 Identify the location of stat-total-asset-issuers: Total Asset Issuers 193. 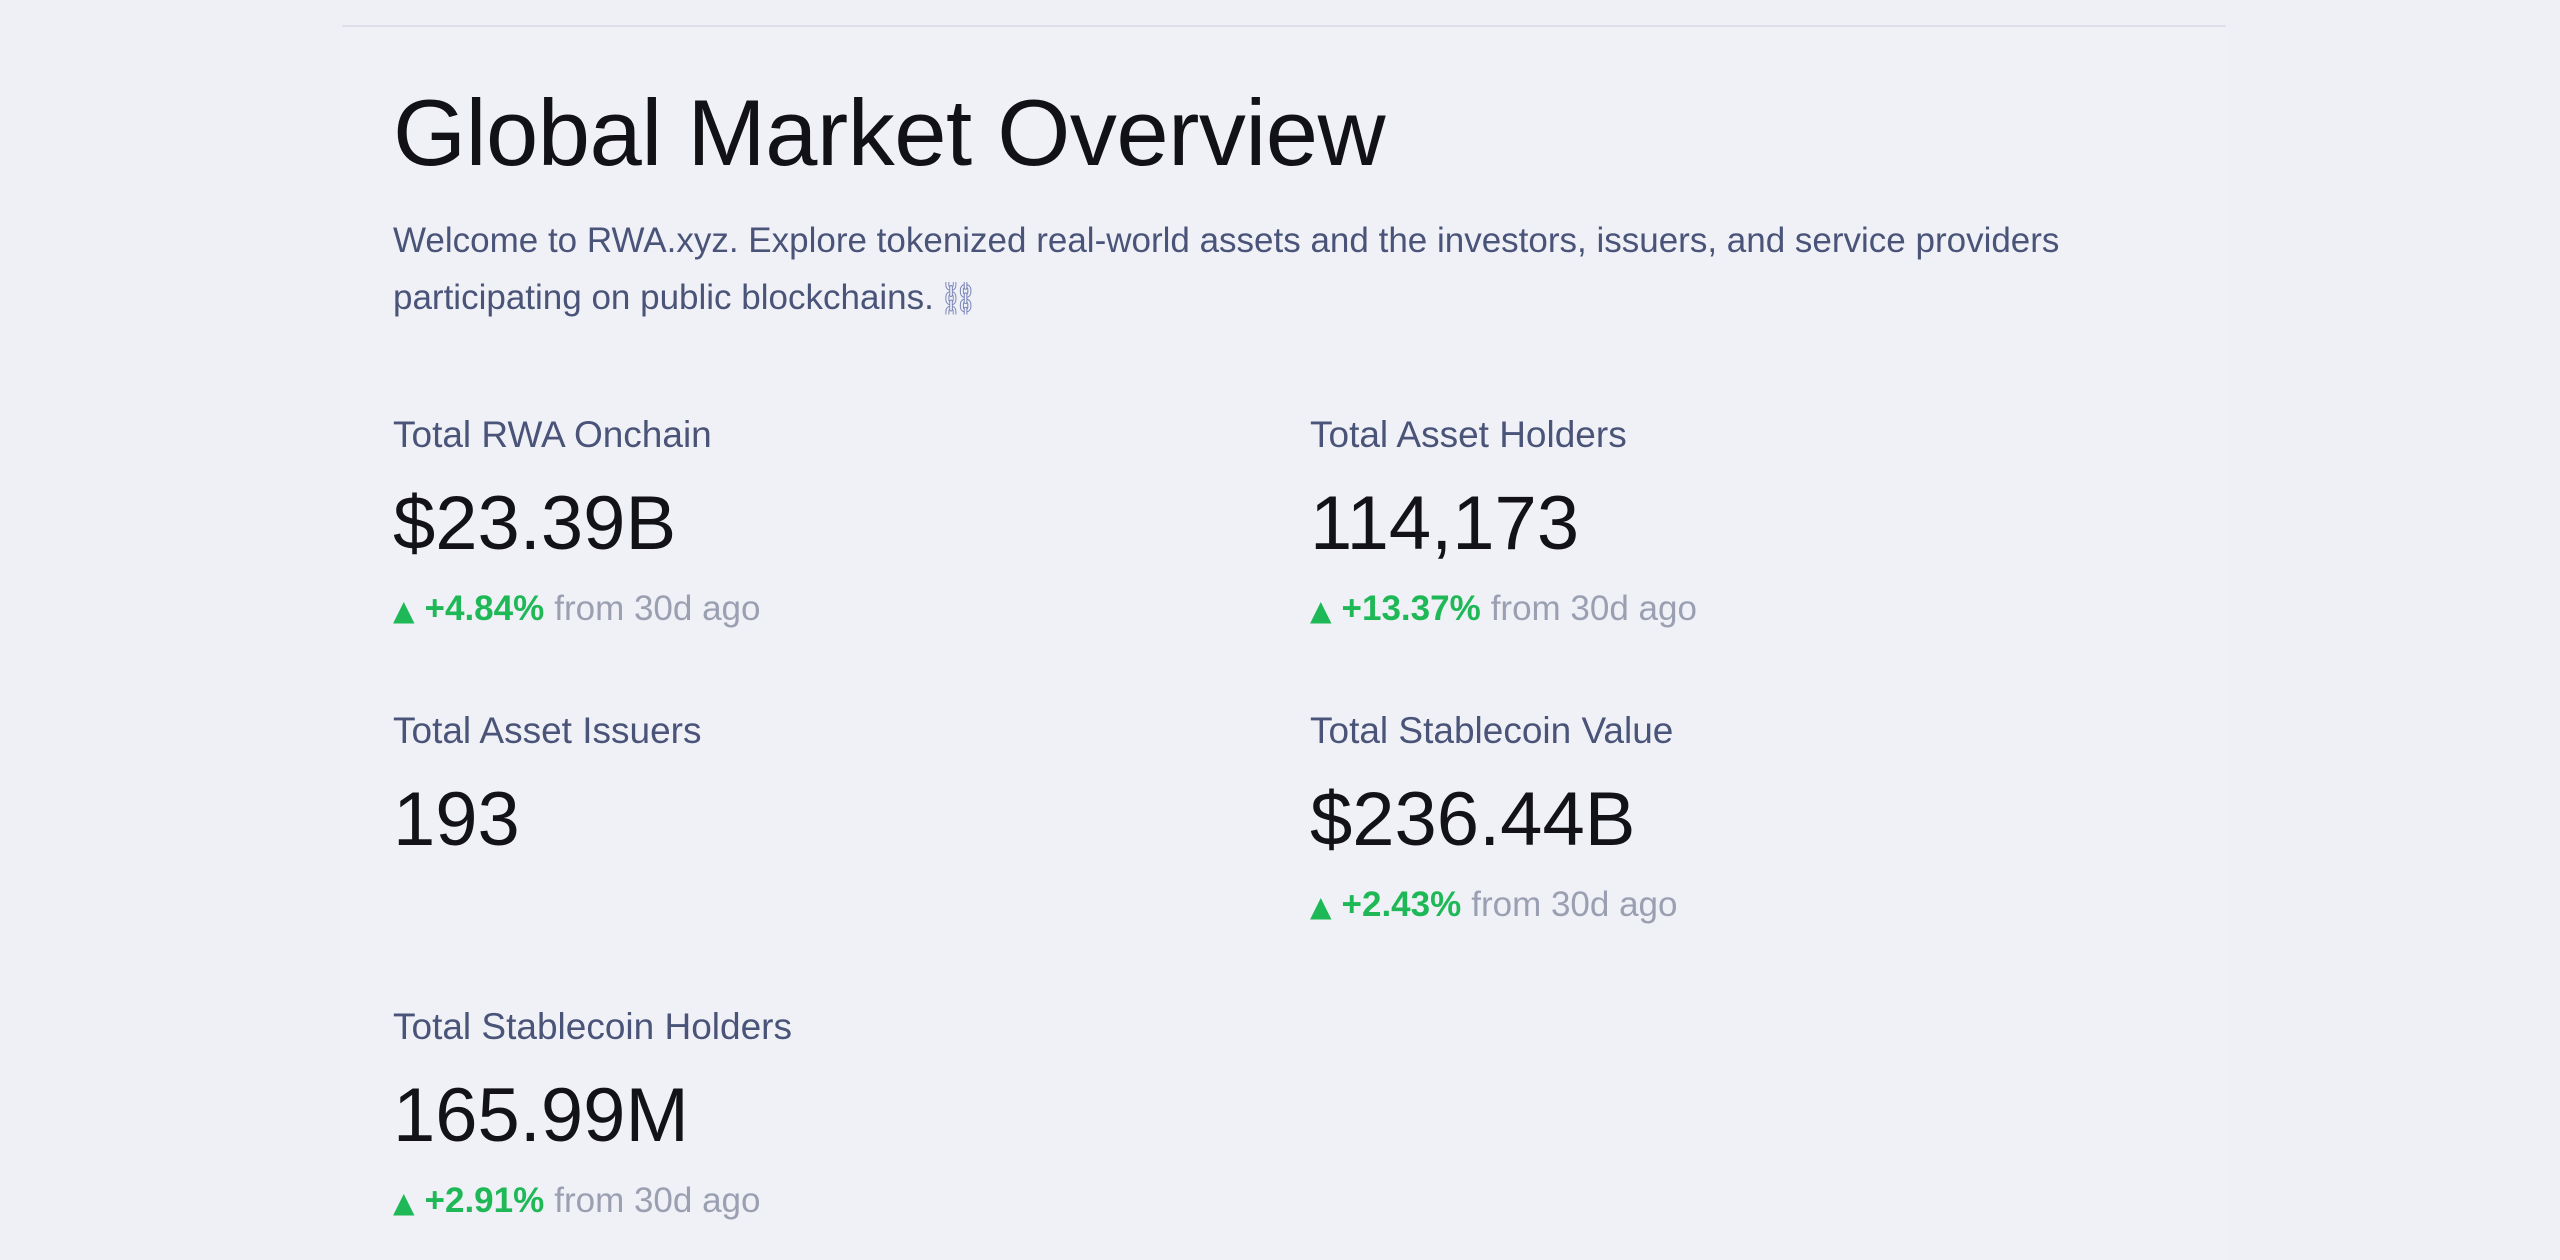
(803, 786).